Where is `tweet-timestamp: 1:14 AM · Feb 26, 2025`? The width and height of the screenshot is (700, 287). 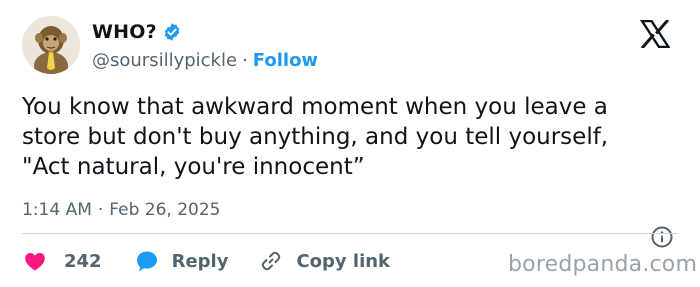 tweet-timestamp: 1:14 AM · Feb 26, 2025 is located at coordinates (121, 210).